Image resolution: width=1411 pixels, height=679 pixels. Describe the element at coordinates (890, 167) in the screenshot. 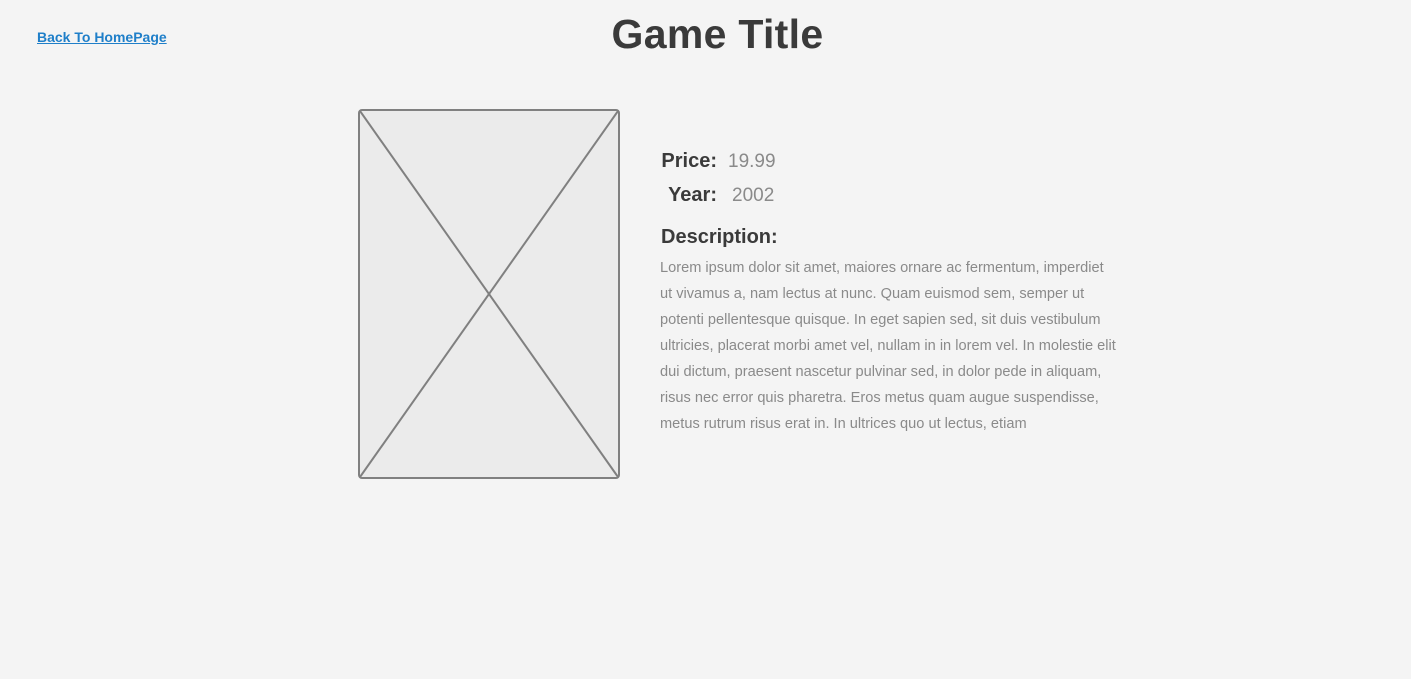

I see `price-row: Price: 19.99` at that location.